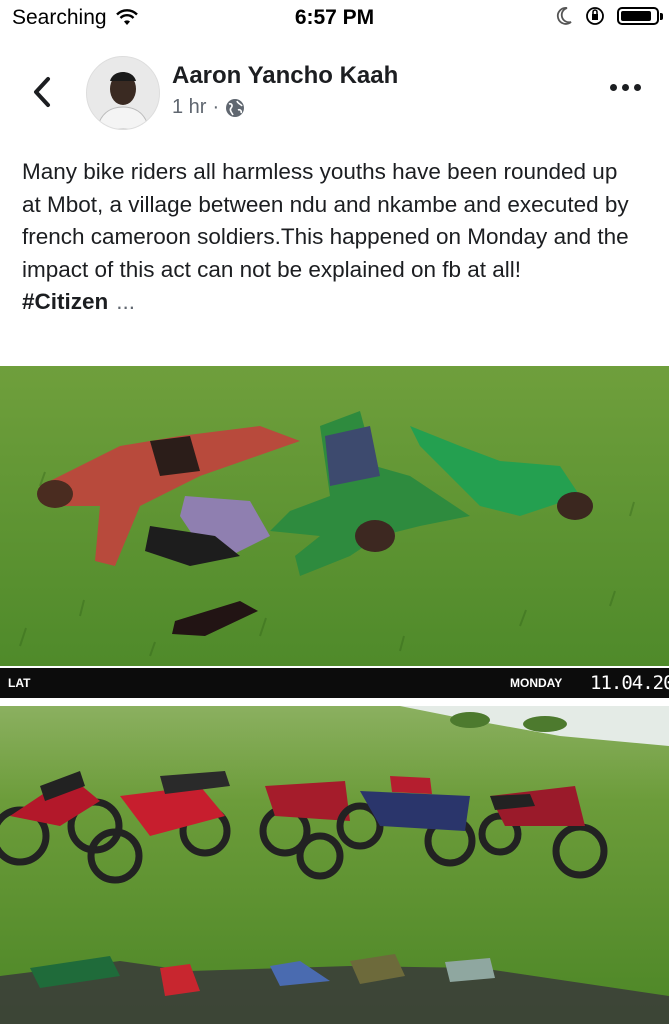 This screenshot has height=1024, width=669. I want to click on post-meta: 1 hr ·, so click(208, 107).